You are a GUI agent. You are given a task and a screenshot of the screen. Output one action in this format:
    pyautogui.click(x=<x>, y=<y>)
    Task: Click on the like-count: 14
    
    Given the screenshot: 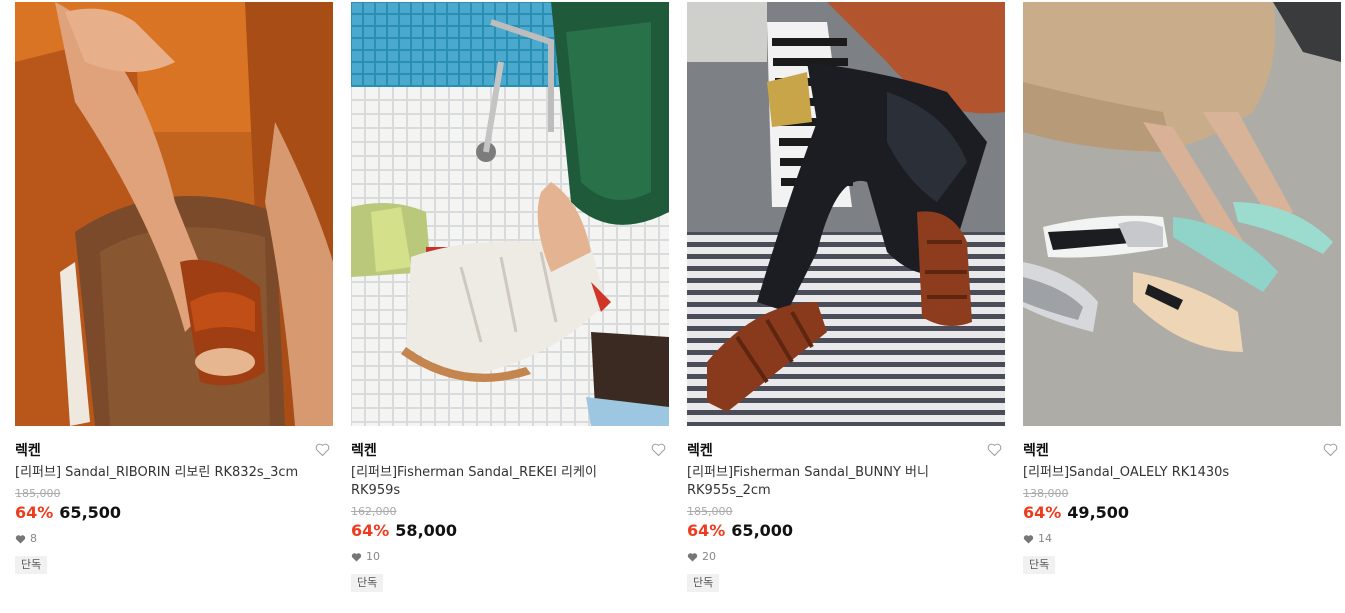 What is the action you would take?
    pyautogui.click(x=1045, y=538)
    